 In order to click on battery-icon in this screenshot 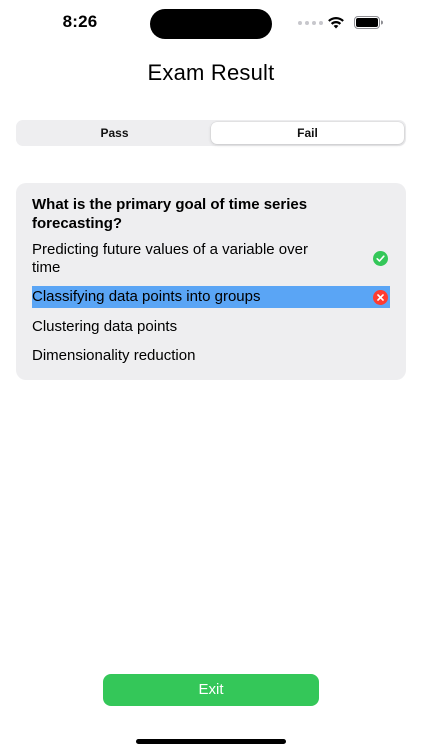, I will do `click(368, 22)`.